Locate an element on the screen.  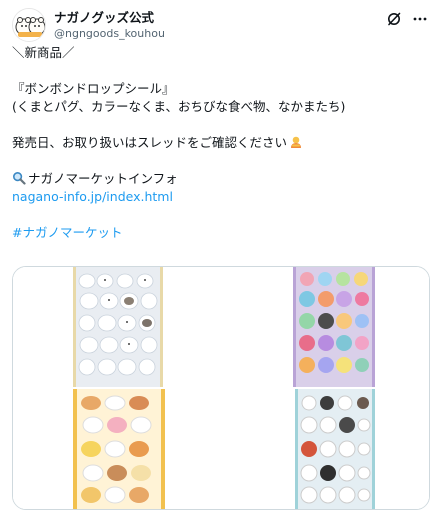
media-image-food is located at coordinates (117, 449).